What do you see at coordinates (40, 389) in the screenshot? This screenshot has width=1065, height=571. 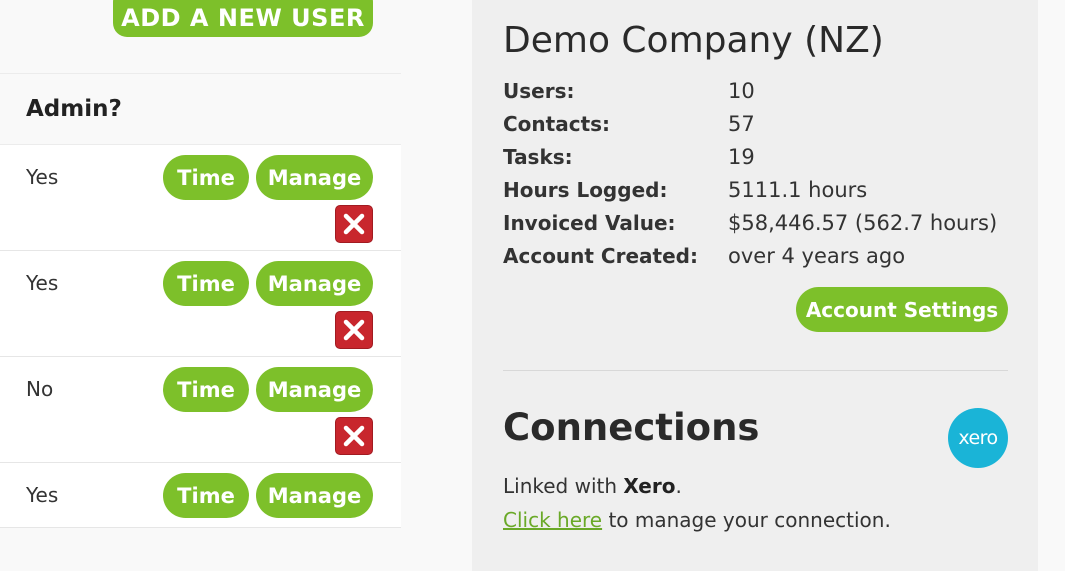 I see `admin-value: No` at bounding box center [40, 389].